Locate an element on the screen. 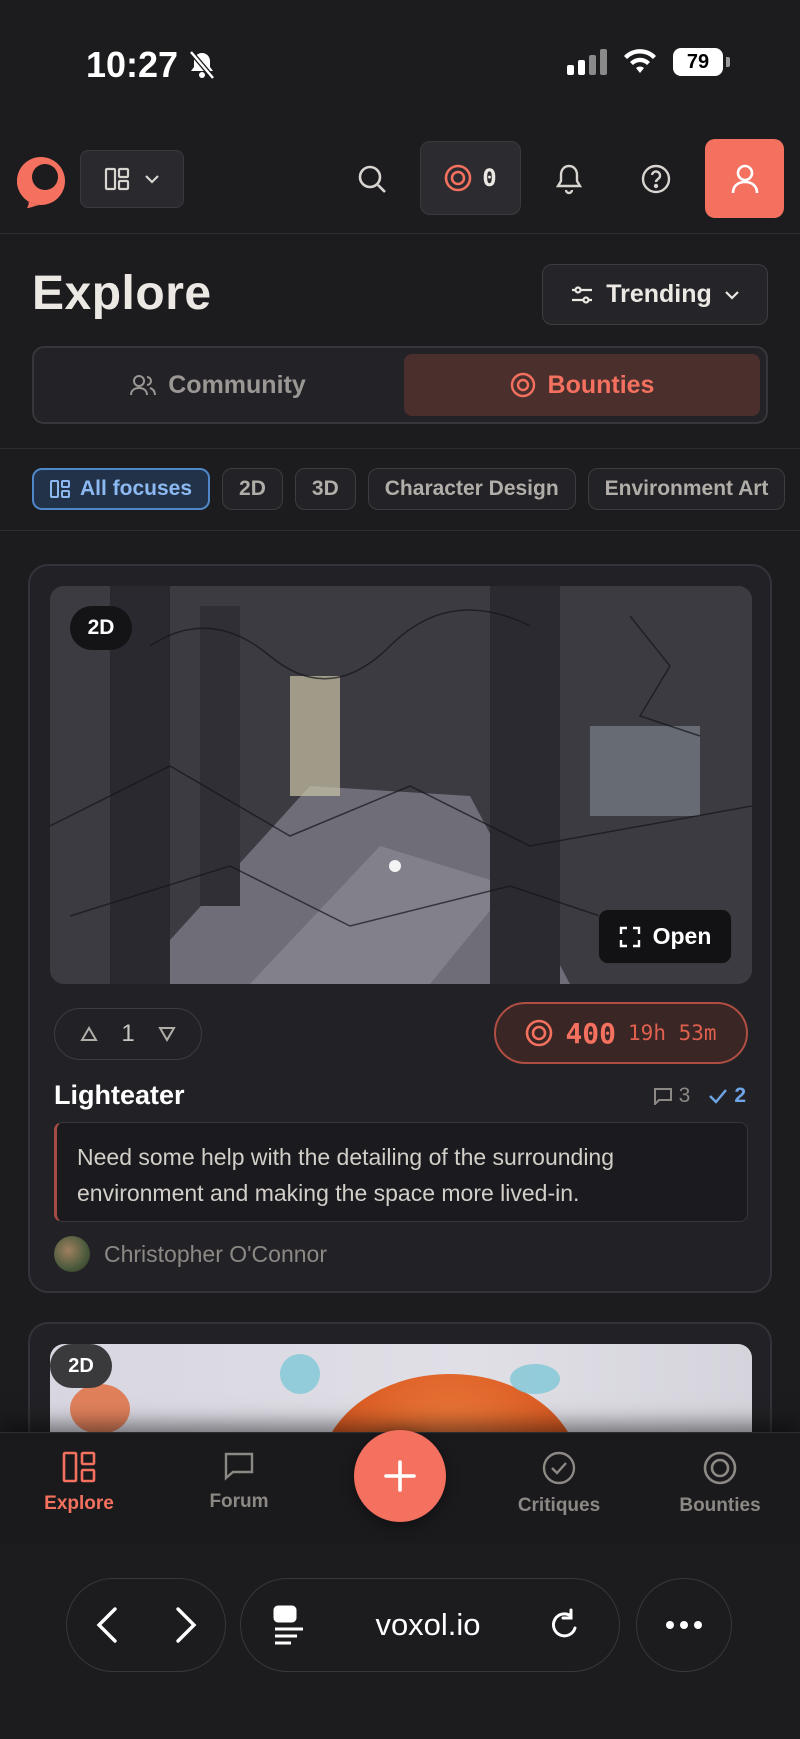  search-icon is located at coordinates (372, 179).